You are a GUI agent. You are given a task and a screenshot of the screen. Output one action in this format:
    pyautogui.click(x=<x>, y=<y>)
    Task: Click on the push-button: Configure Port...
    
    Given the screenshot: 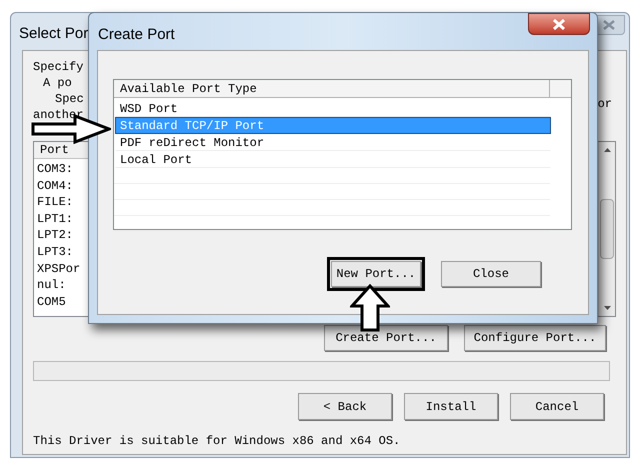 What is the action you would take?
    pyautogui.click(x=535, y=338)
    